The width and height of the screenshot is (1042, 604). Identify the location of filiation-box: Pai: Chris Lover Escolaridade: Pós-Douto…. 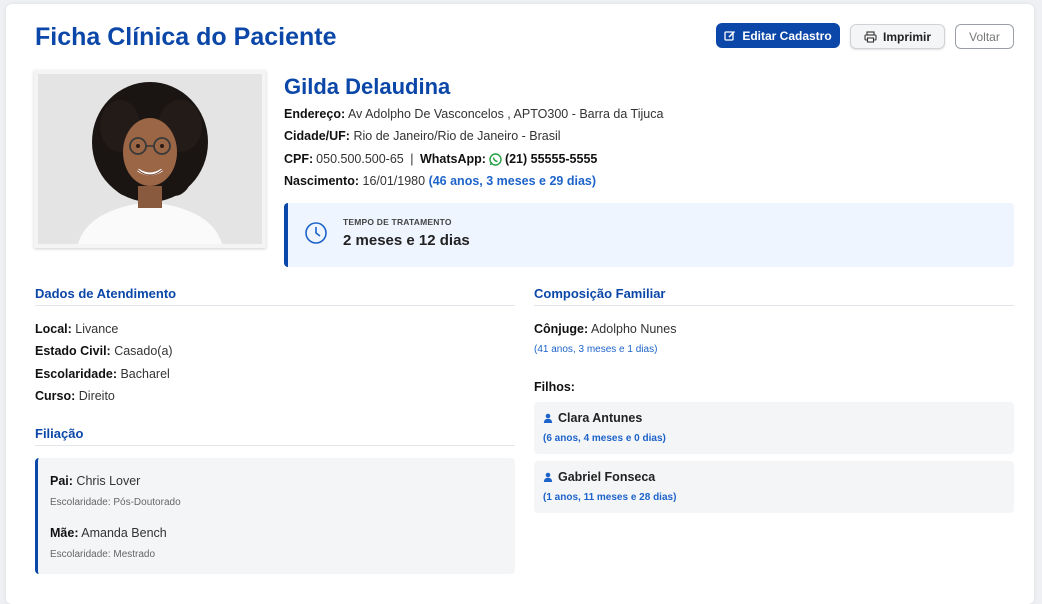
(275, 516).